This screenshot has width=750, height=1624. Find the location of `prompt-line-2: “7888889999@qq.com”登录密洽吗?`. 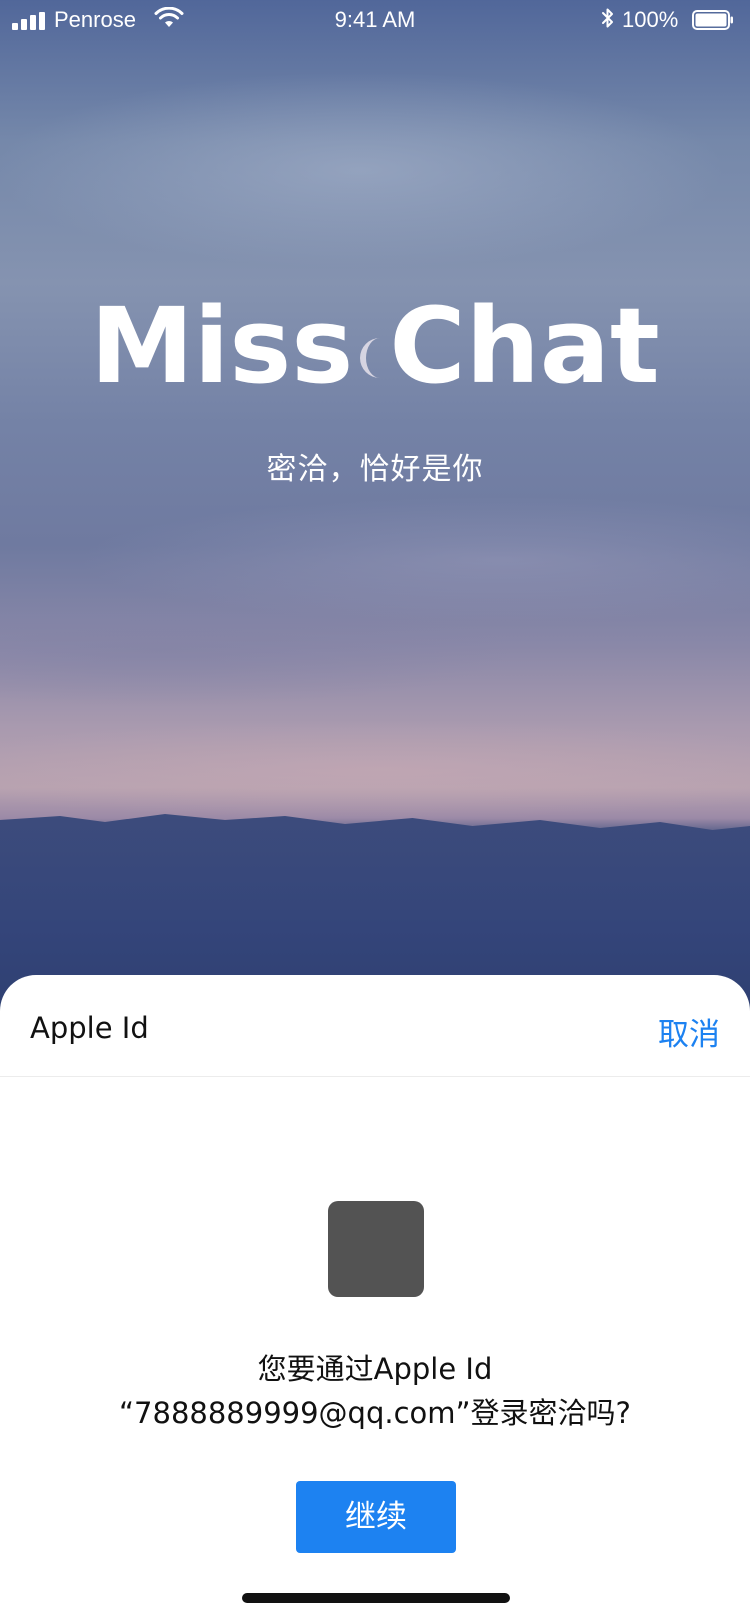

prompt-line-2: “7888889999@qq.com”登录密洽吗? is located at coordinates (375, 1413).